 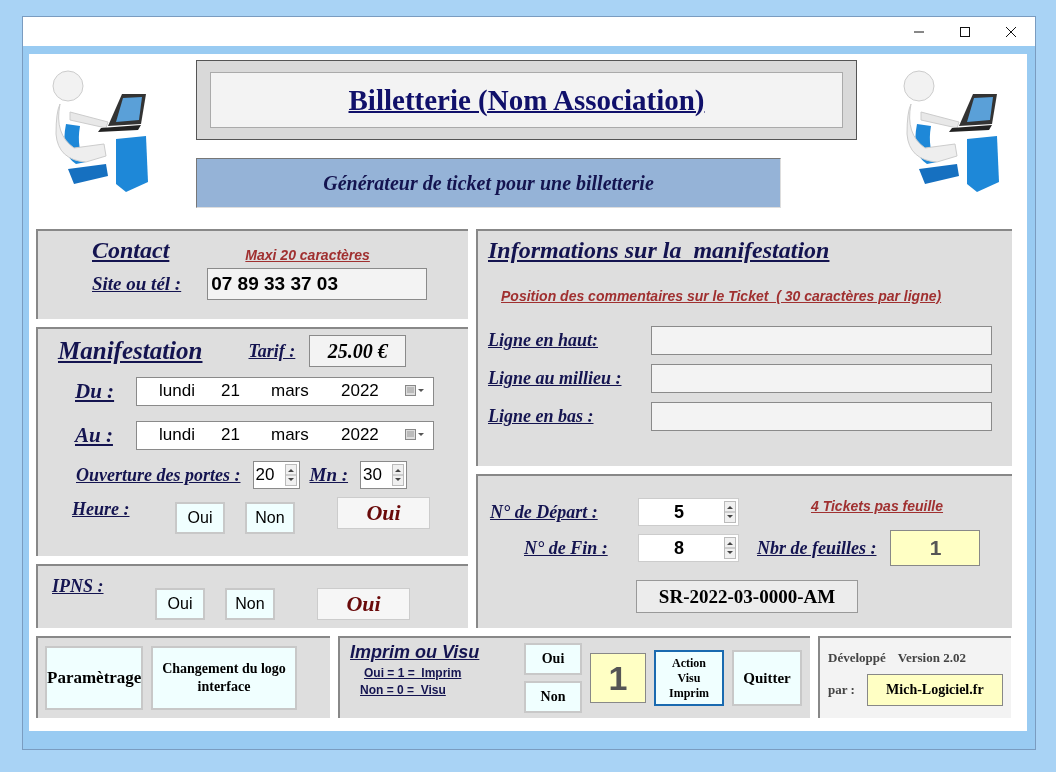 I want to click on contact-field: 07 89 33 37 03, so click(x=317, y=284).